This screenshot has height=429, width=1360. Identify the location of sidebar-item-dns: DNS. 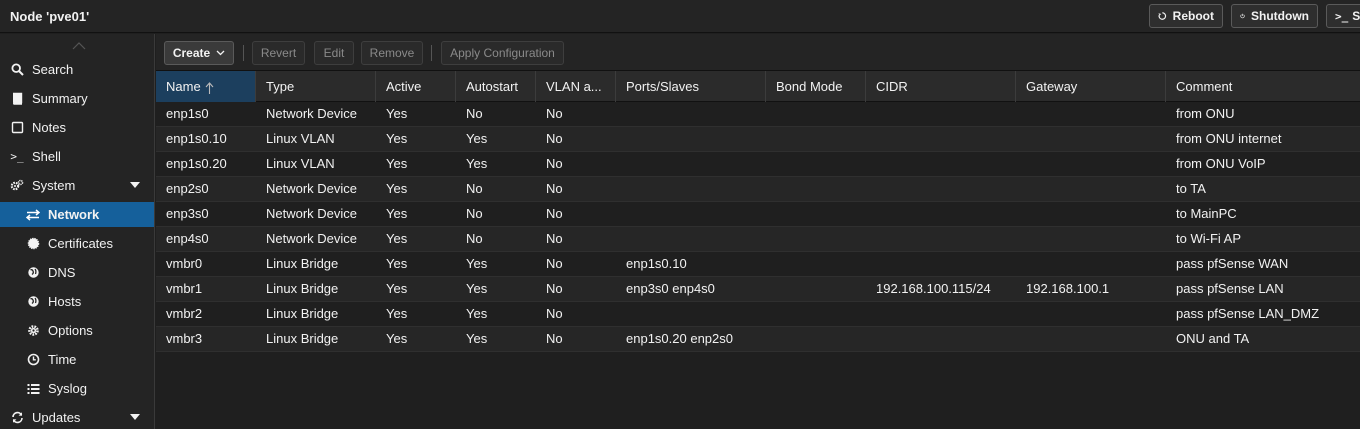
(77, 272).